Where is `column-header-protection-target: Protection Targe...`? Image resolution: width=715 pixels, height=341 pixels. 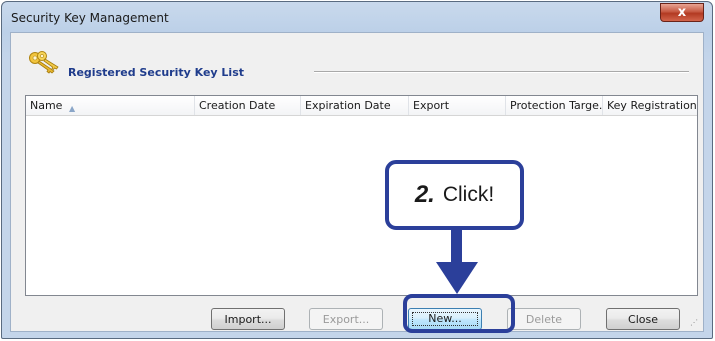 column-header-protection-target: Protection Targe... is located at coordinates (554, 105).